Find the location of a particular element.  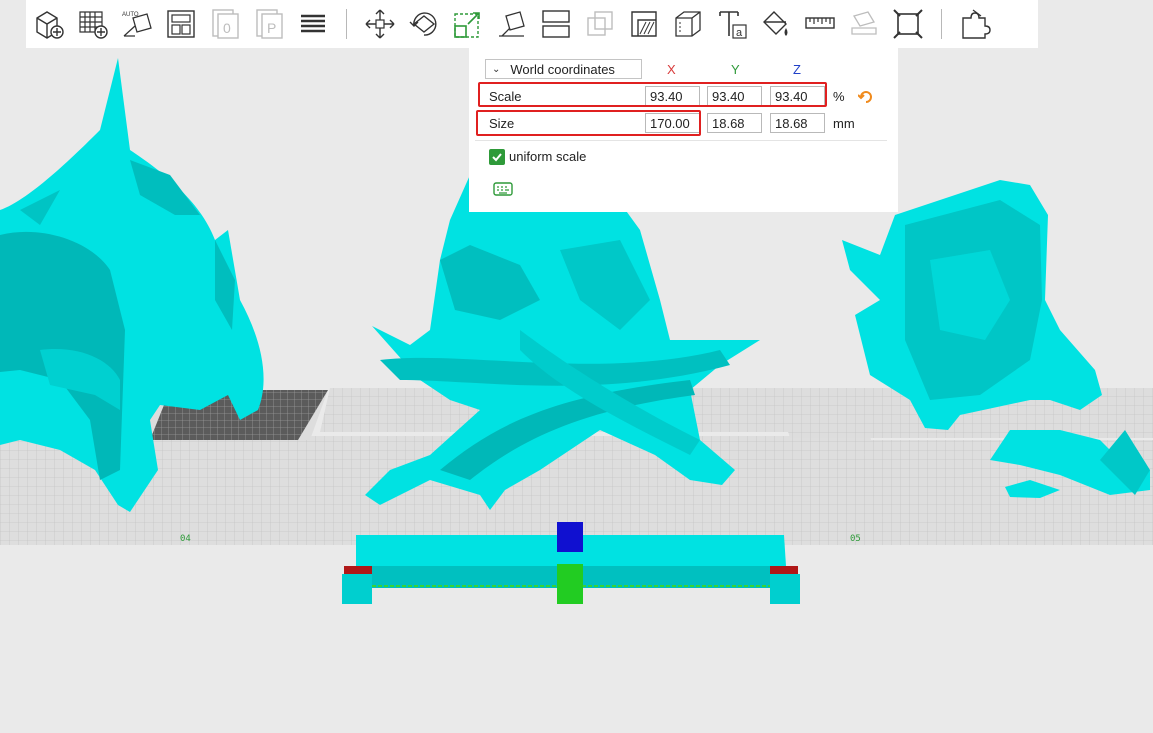

scale-button is located at coordinates (468, 24).